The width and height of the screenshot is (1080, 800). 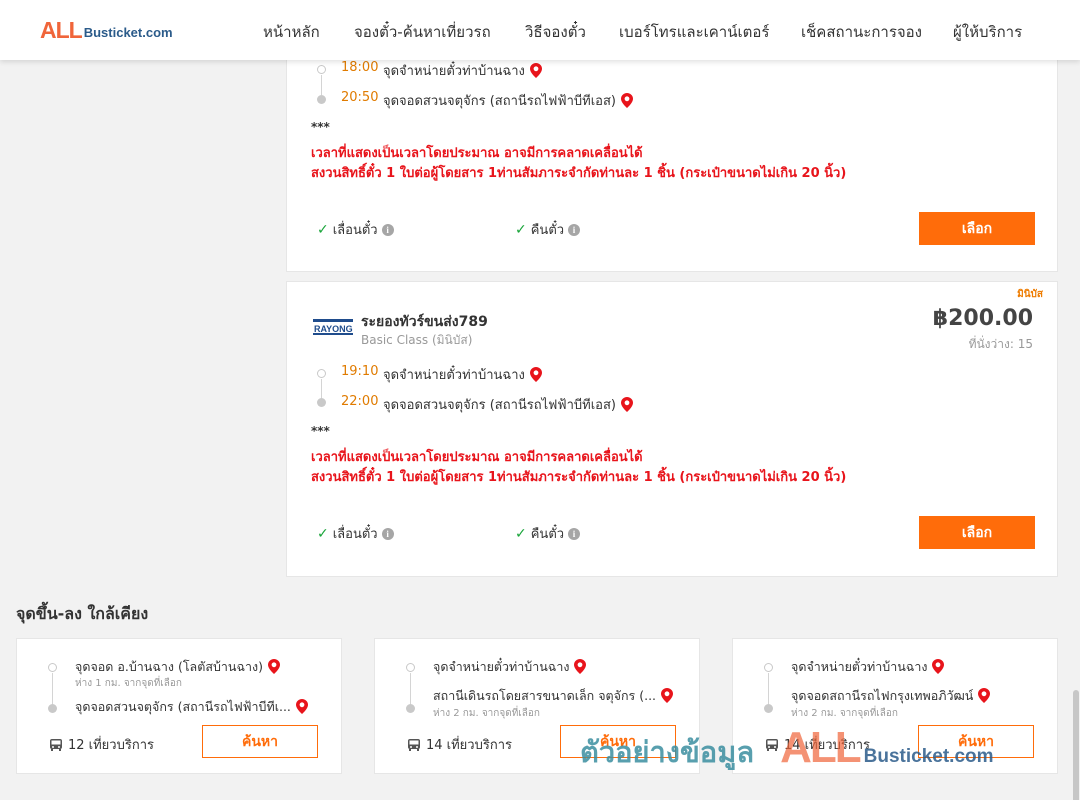 I want to click on operator-name: ระยองทัวร์ขนส่ง789, so click(x=424, y=322).